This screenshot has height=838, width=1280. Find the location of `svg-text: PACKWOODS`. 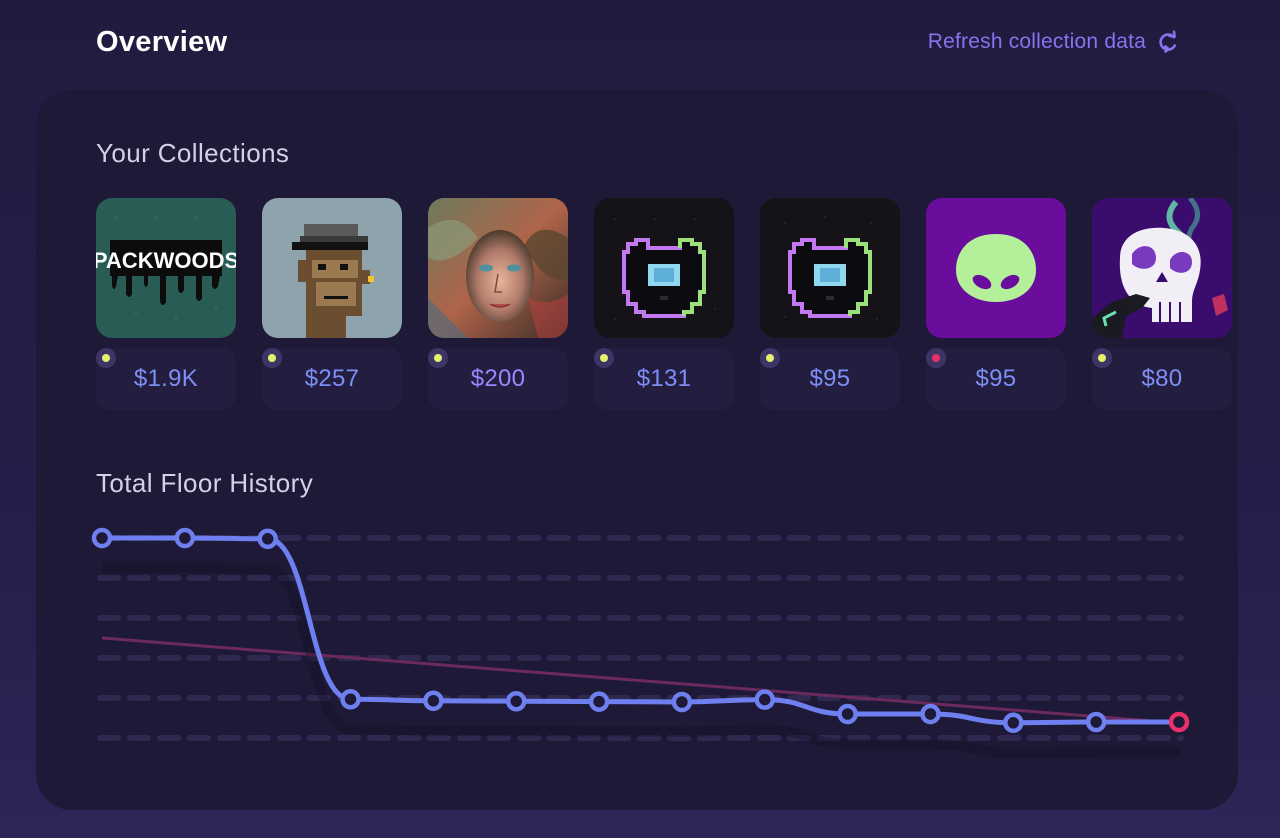

svg-text: PACKWOODS is located at coordinates (166, 260).